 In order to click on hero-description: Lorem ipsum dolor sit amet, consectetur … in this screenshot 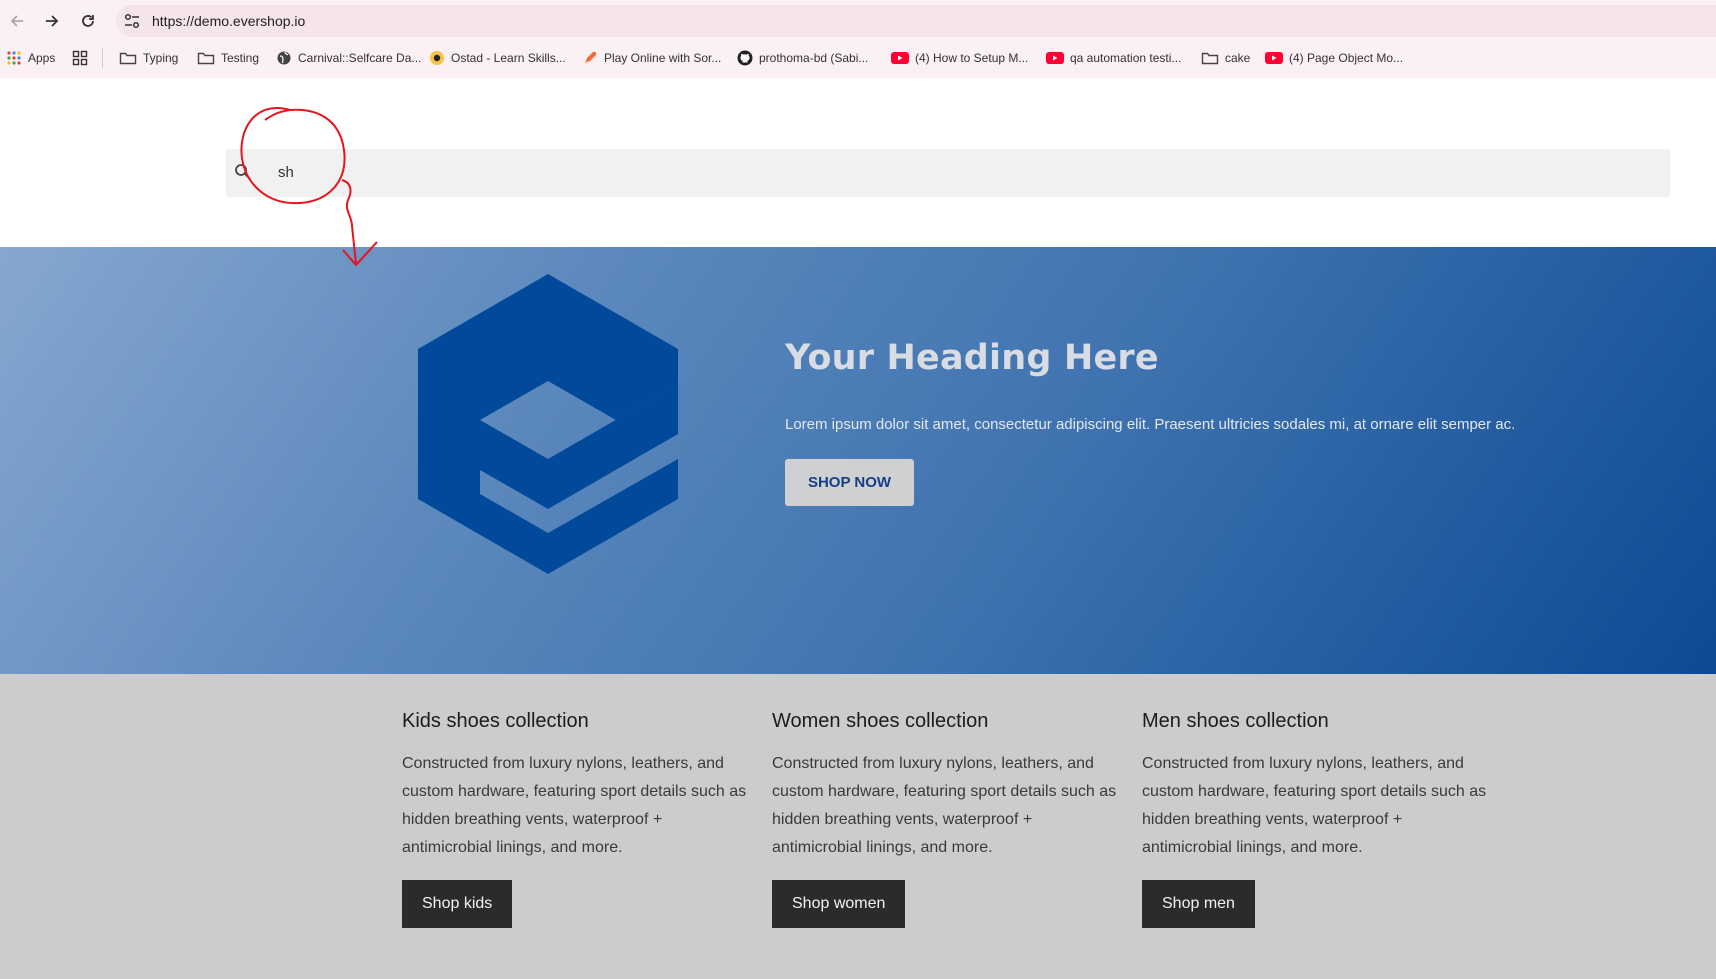, I will do `click(1150, 424)`.